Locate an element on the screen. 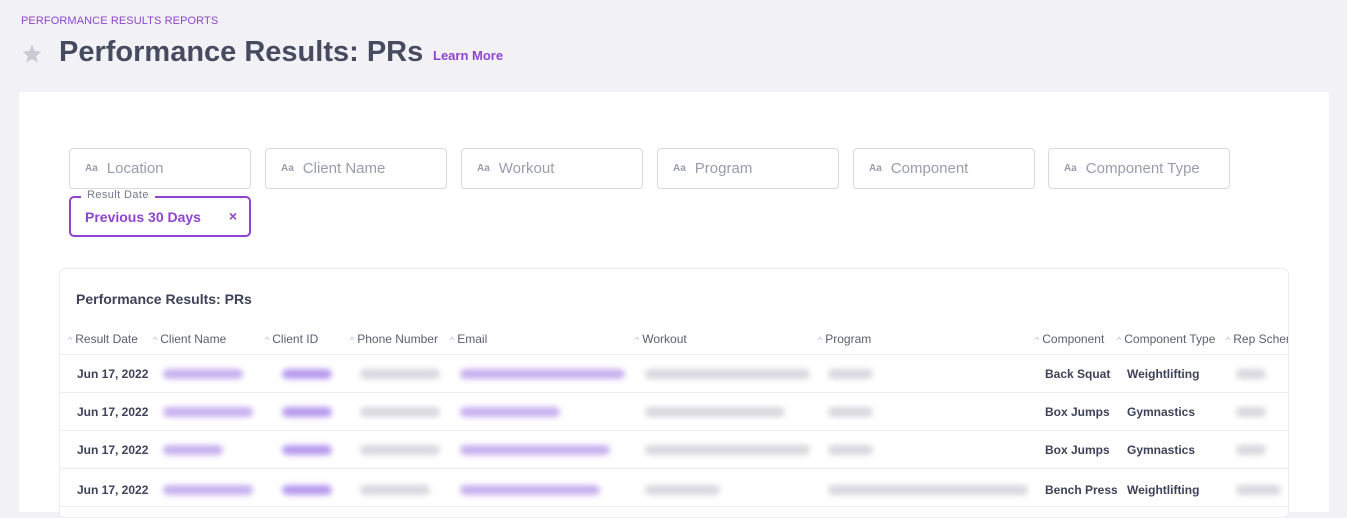 The width and height of the screenshot is (1347, 518). column-header-program: ^ Program is located at coordinates (844, 339).